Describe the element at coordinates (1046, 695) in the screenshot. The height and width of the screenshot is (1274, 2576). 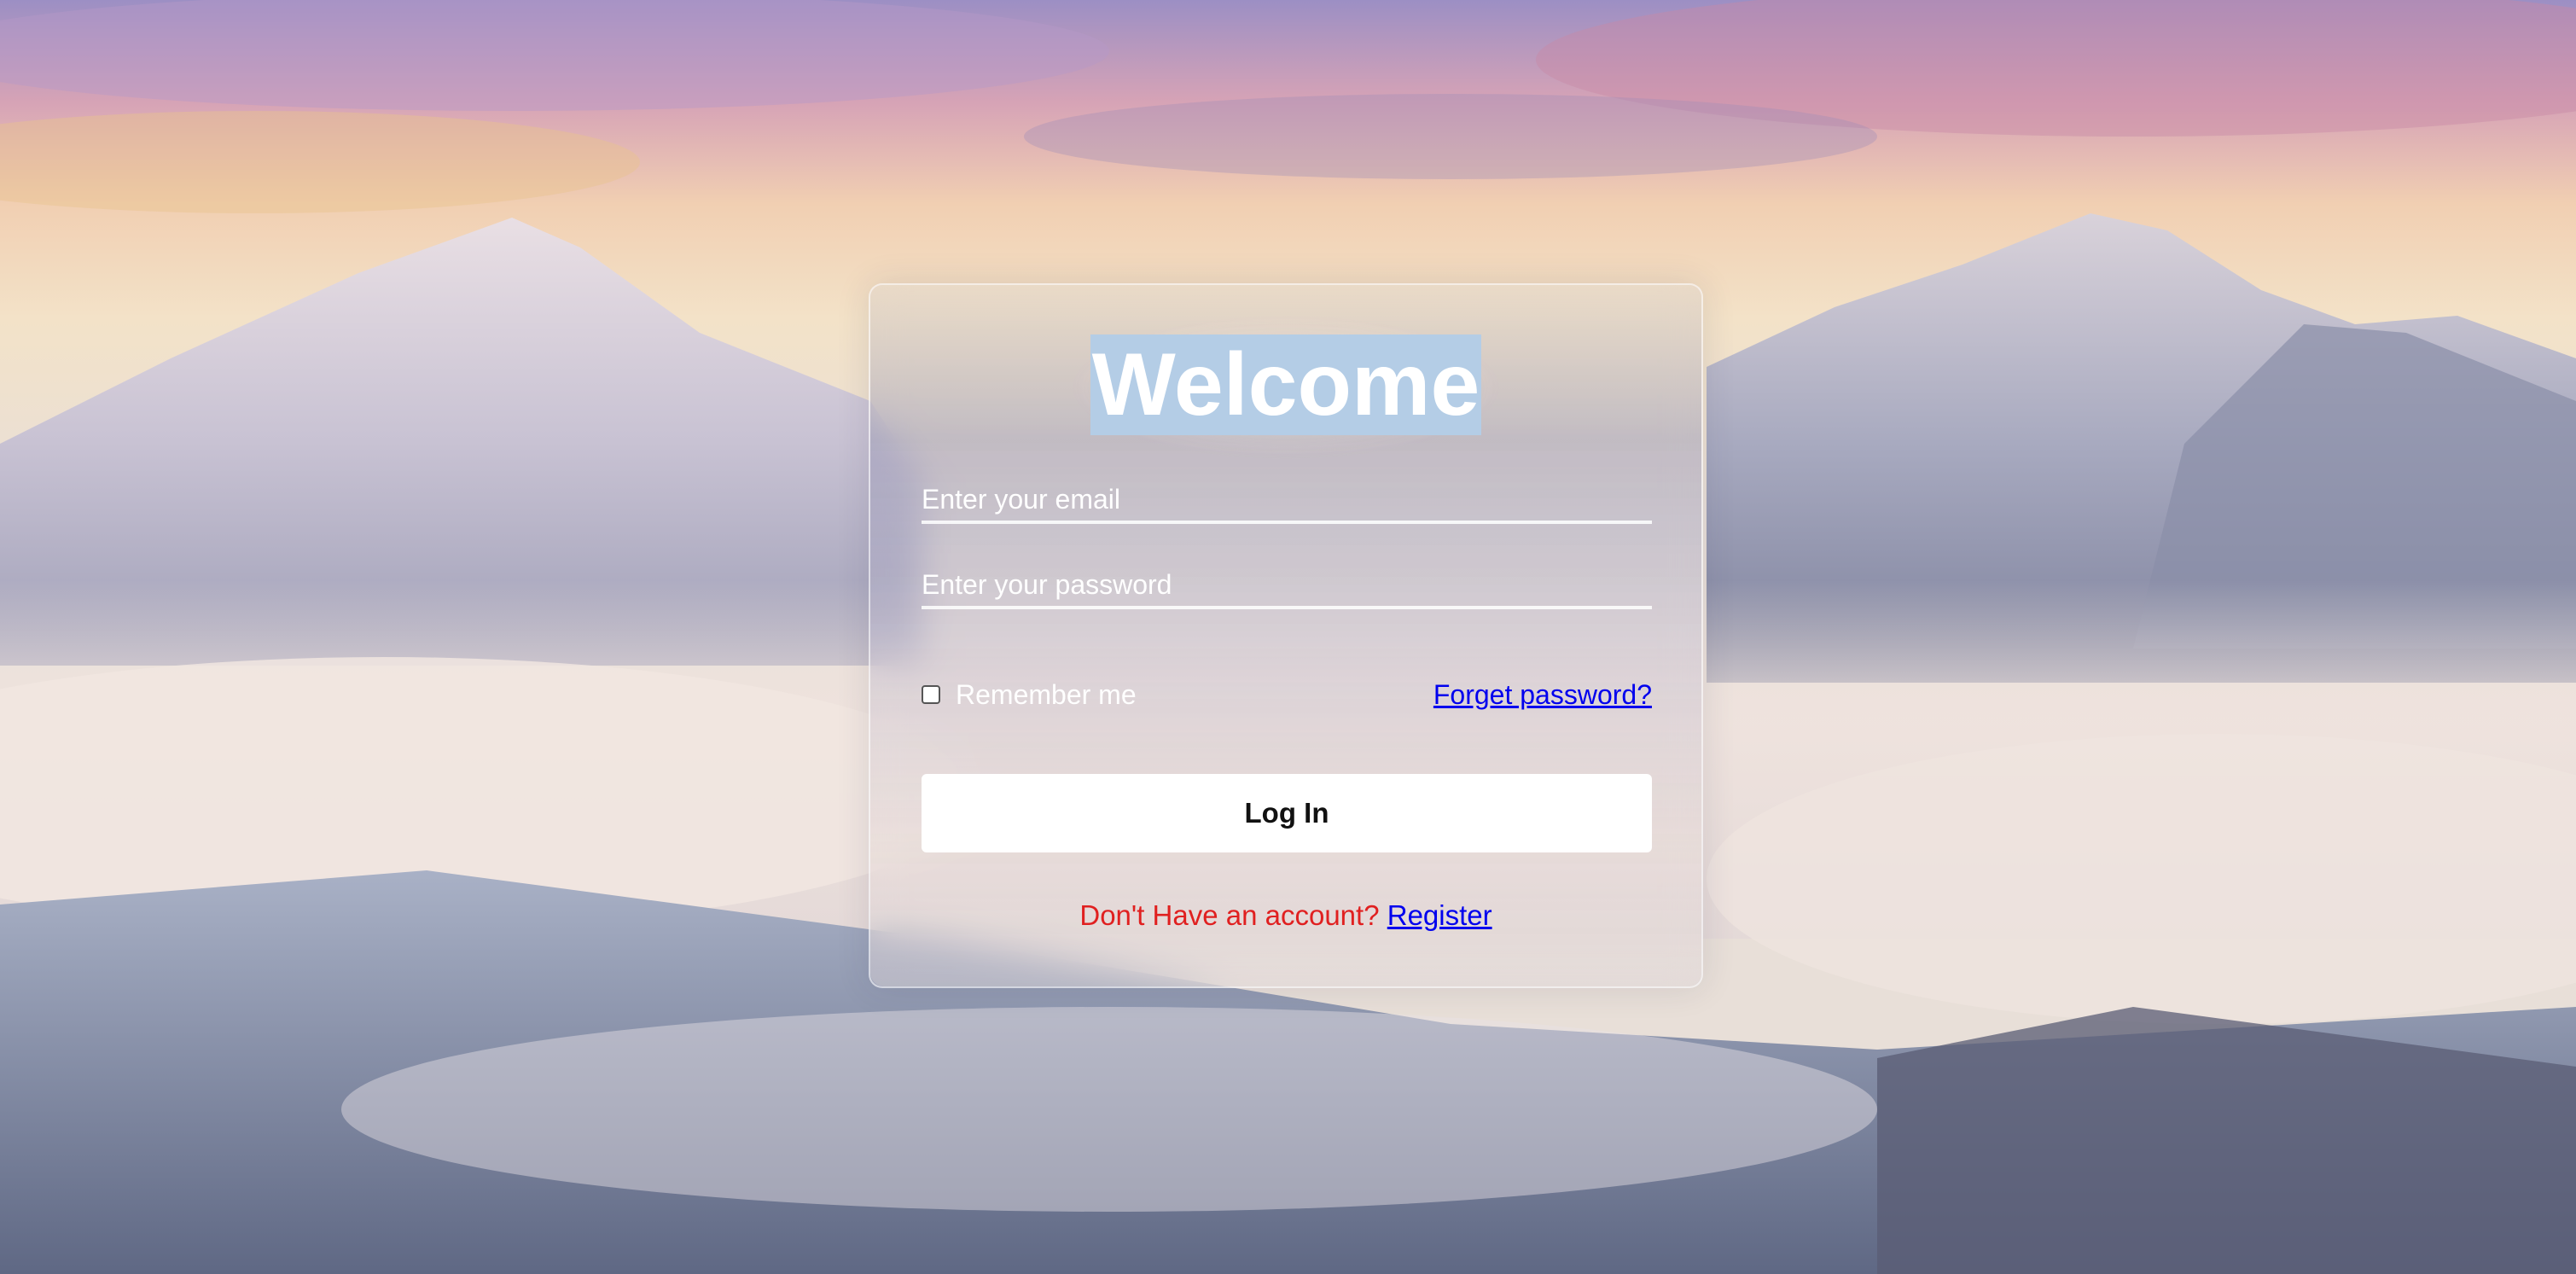
I see `remember-me-label: Remember me` at that location.